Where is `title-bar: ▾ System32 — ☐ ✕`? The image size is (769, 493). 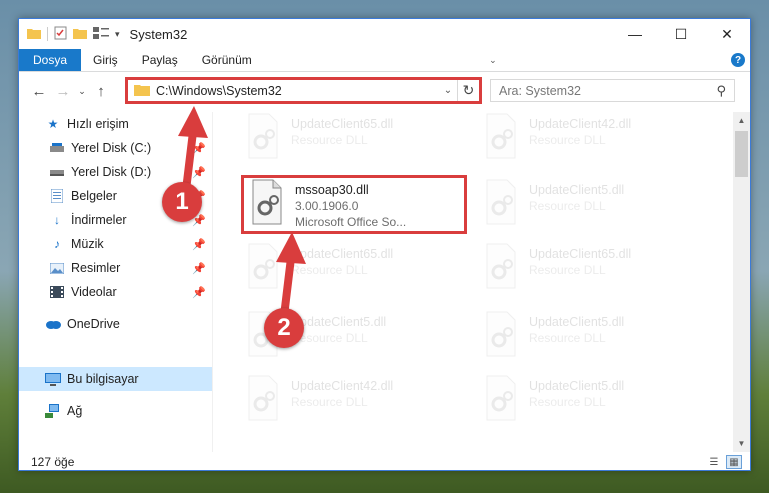 title-bar: ▾ System32 — ☐ ✕ is located at coordinates (384, 34).